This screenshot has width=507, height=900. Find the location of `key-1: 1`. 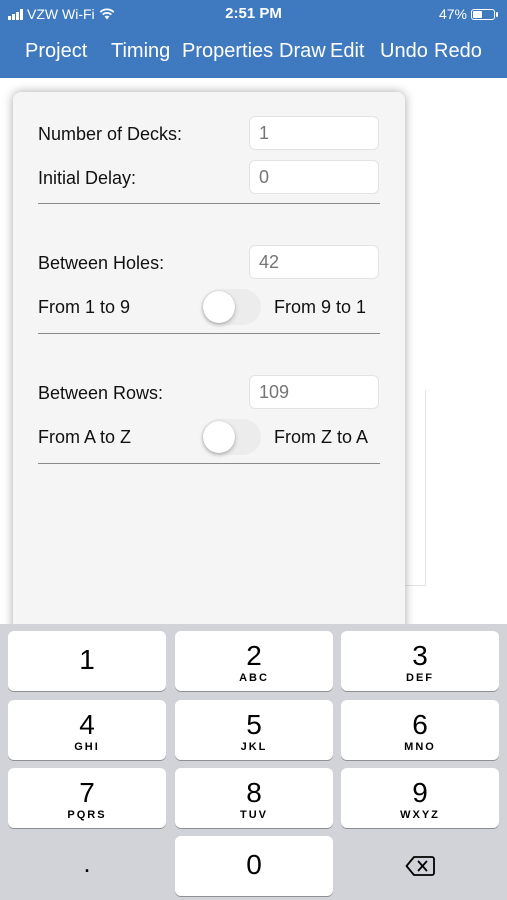

key-1: 1 is located at coordinates (87, 661).